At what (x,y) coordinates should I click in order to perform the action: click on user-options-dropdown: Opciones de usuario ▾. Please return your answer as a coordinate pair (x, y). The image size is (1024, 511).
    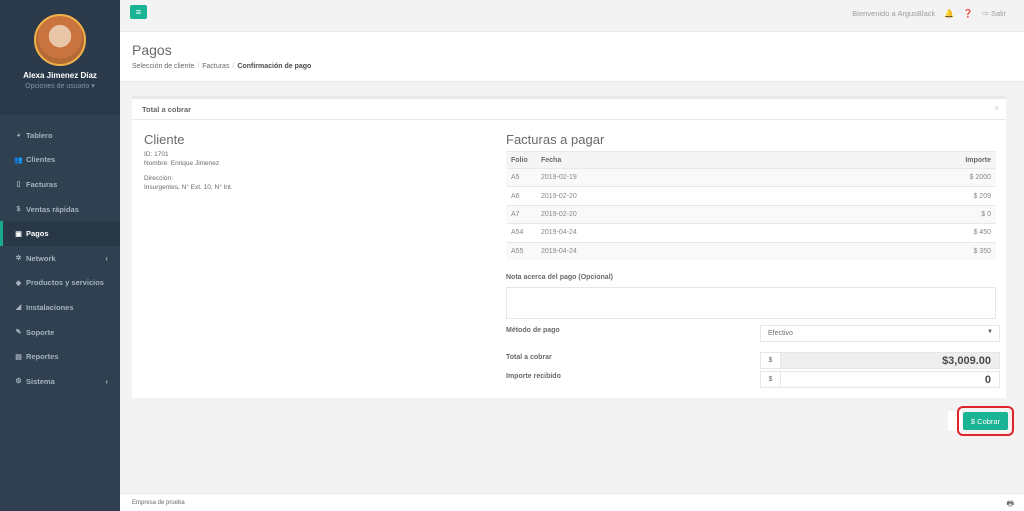
    Looking at the image, I should click on (60, 86).